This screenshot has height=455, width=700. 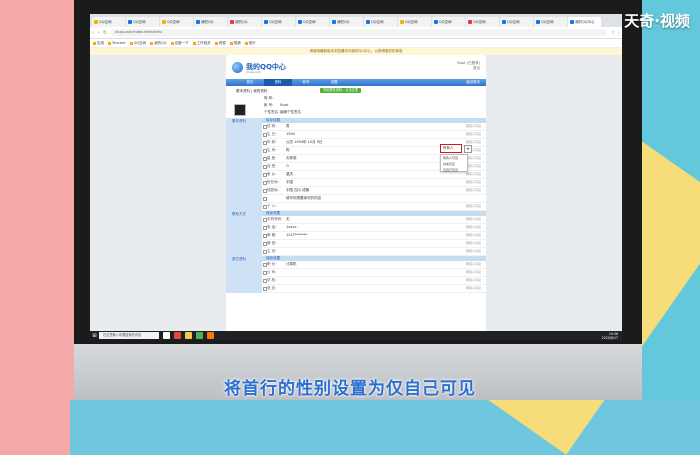 I want to click on nav-account: 帐号, so click(x=306, y=82).